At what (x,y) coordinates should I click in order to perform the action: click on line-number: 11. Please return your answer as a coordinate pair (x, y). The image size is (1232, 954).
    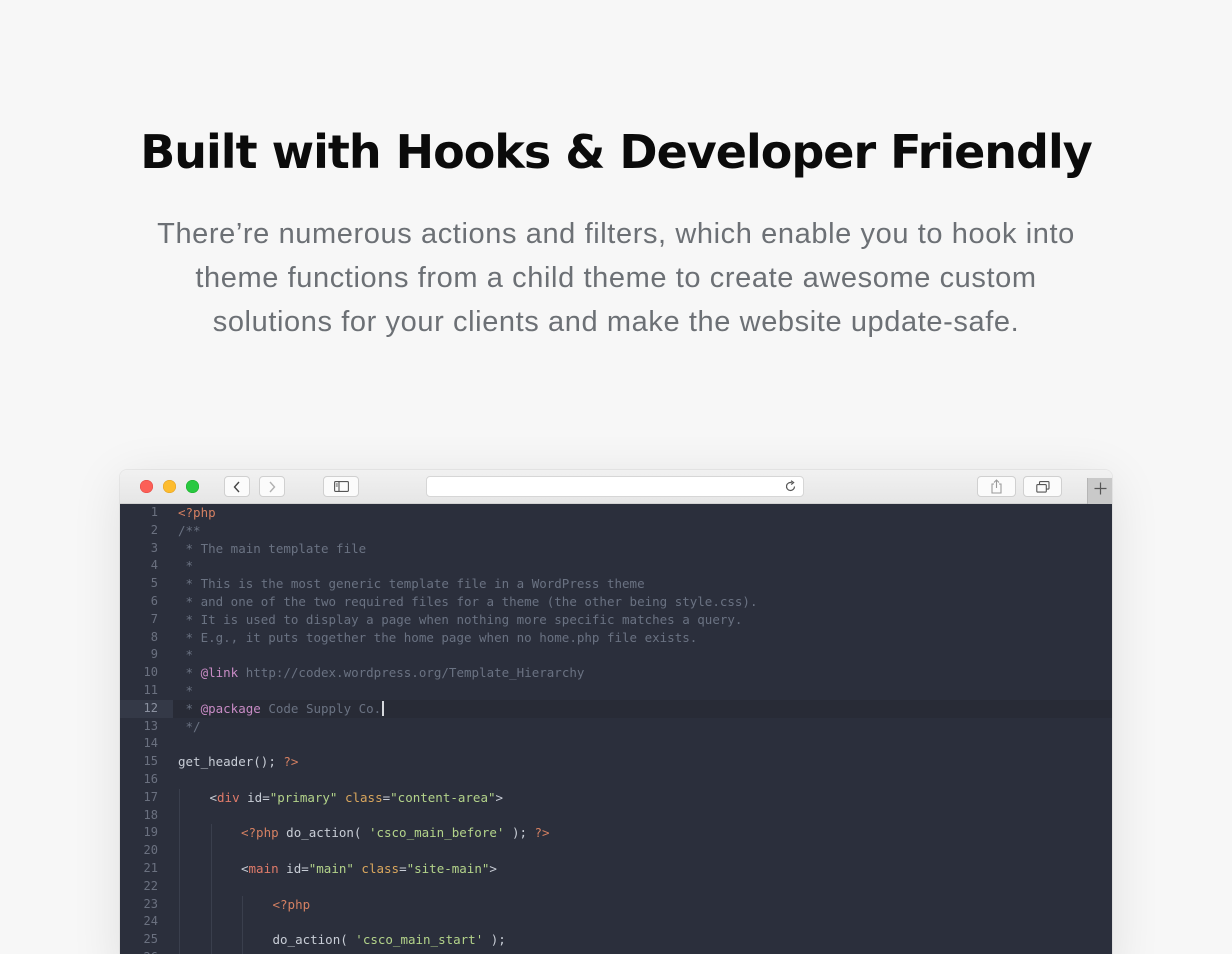
    Looking at the image, I should click on (150, 689).